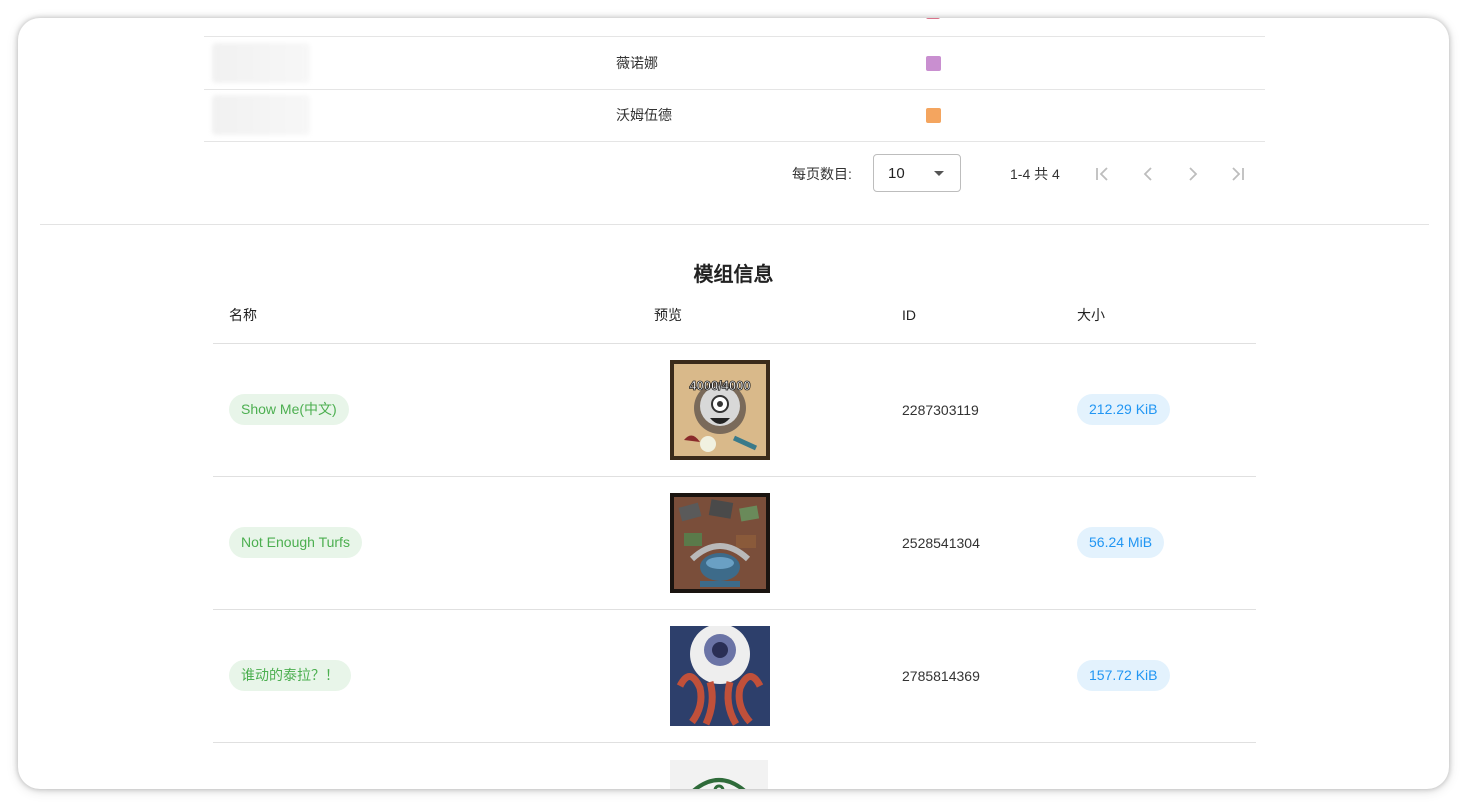 This screenshot has height=807, width=1467. I want to click on column-header-preview: 预览, so click(668, 315).